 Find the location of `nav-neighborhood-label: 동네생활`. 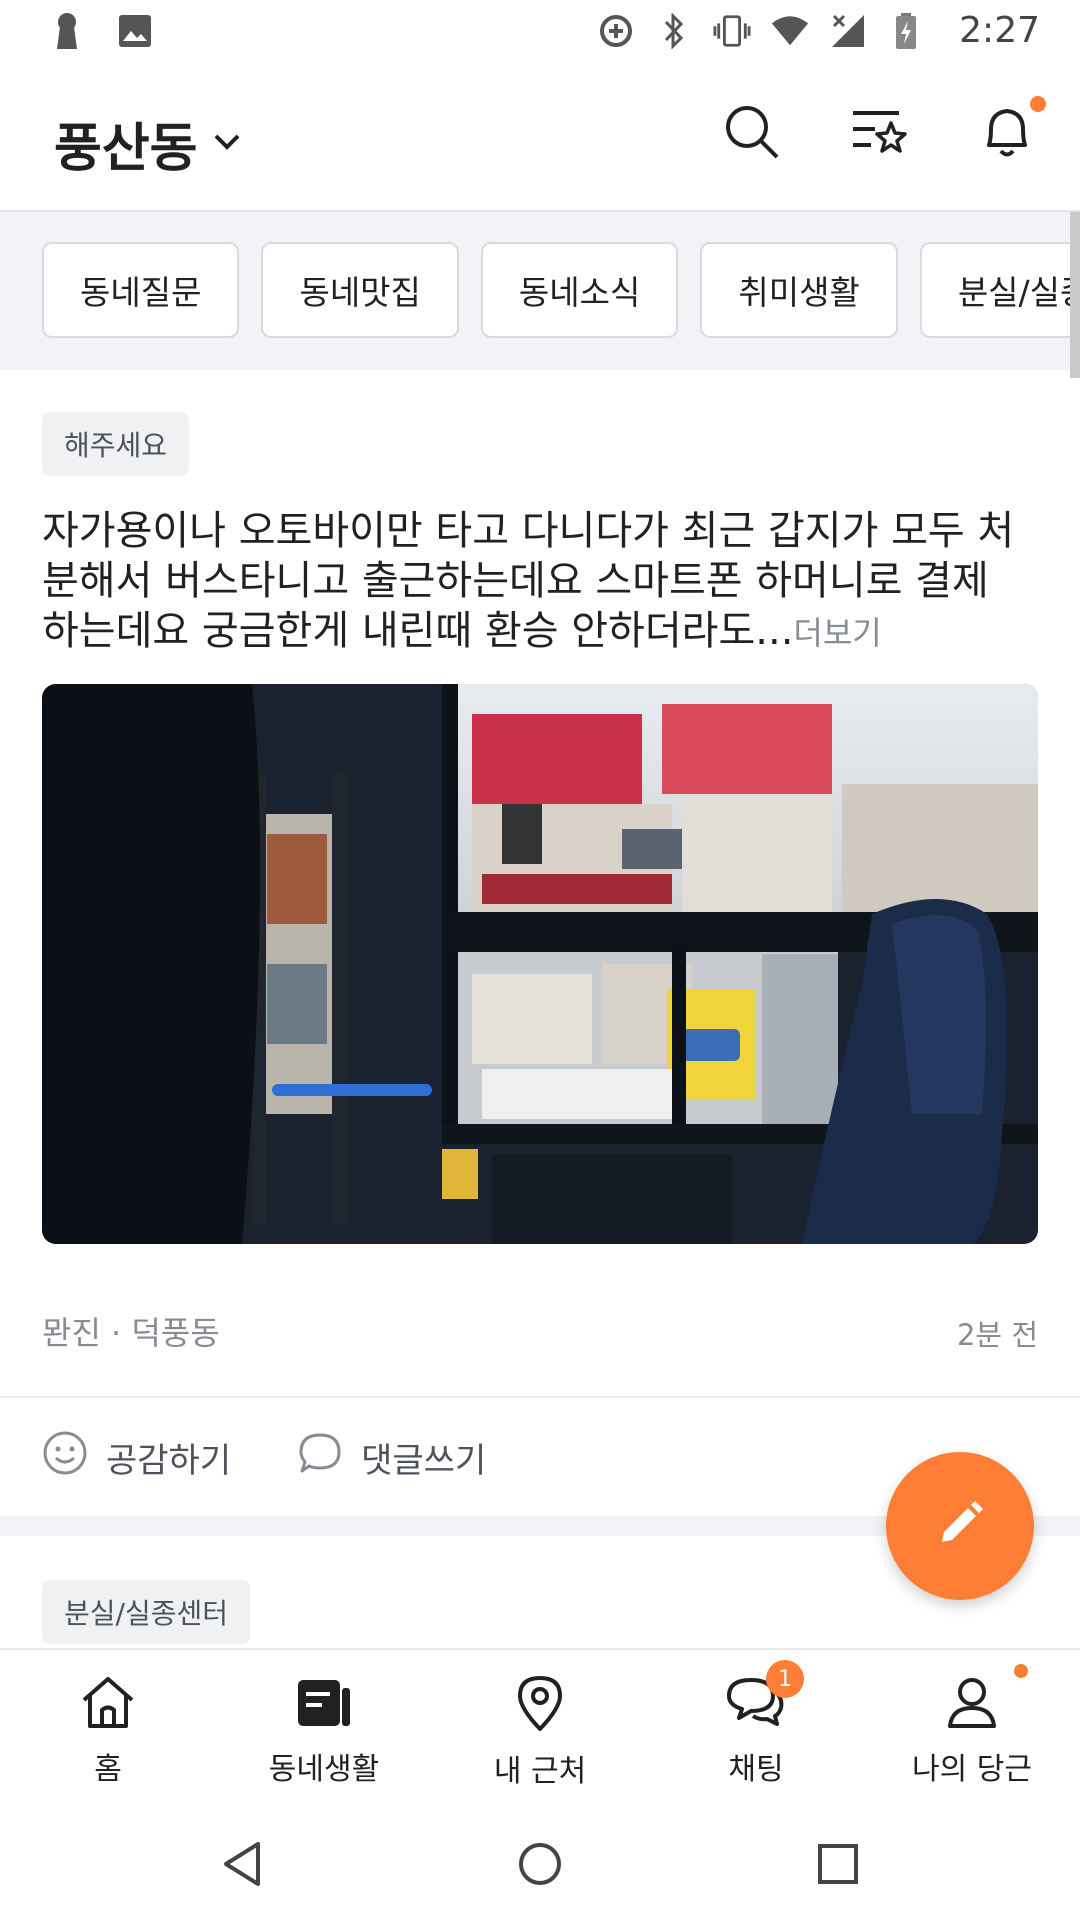

nav-neighborhood-label: 동네생활 is located at coordinates (324, 1769).